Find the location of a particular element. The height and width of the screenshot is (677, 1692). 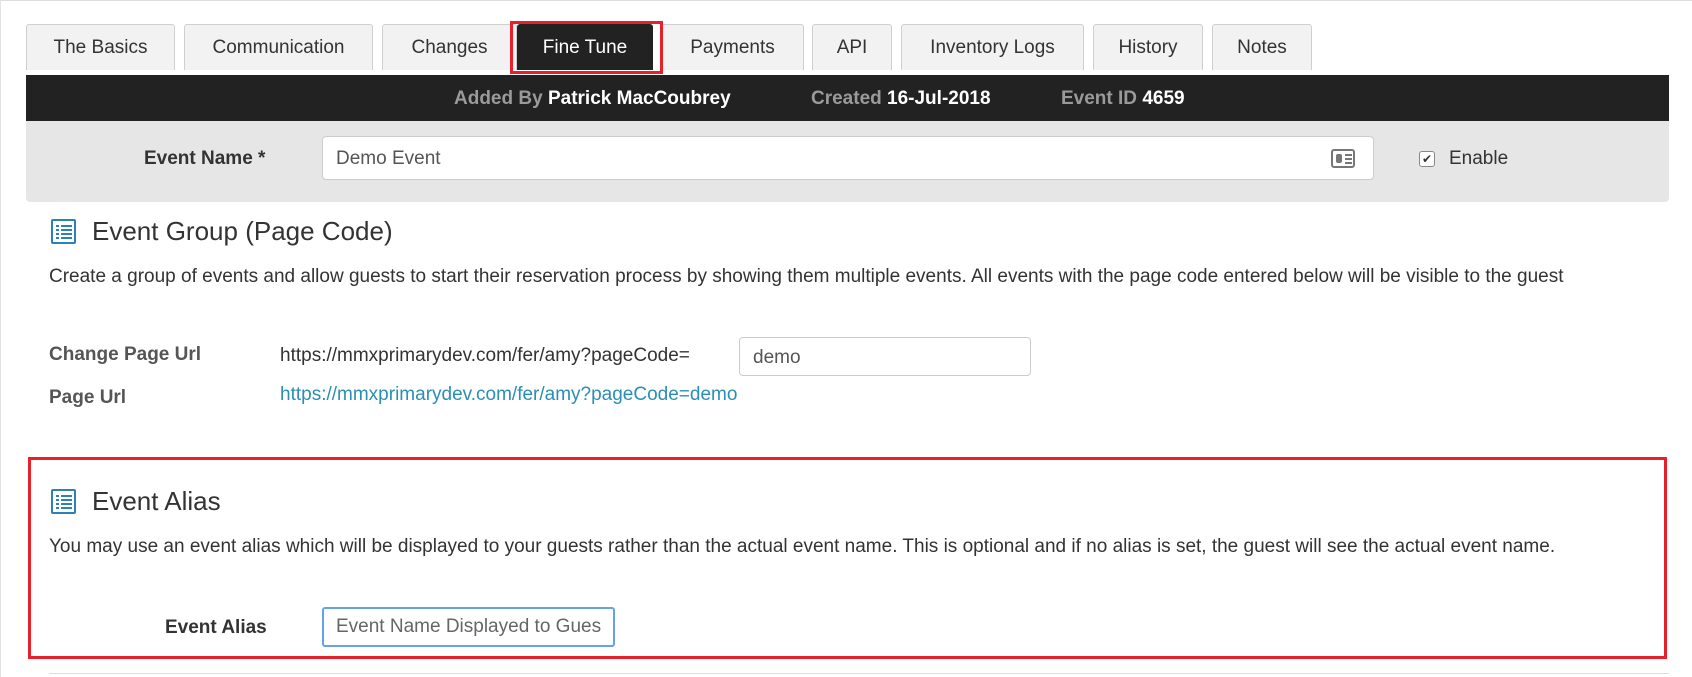

event-id-info: Event ID 4659 is located at coordinates (1123, 99).